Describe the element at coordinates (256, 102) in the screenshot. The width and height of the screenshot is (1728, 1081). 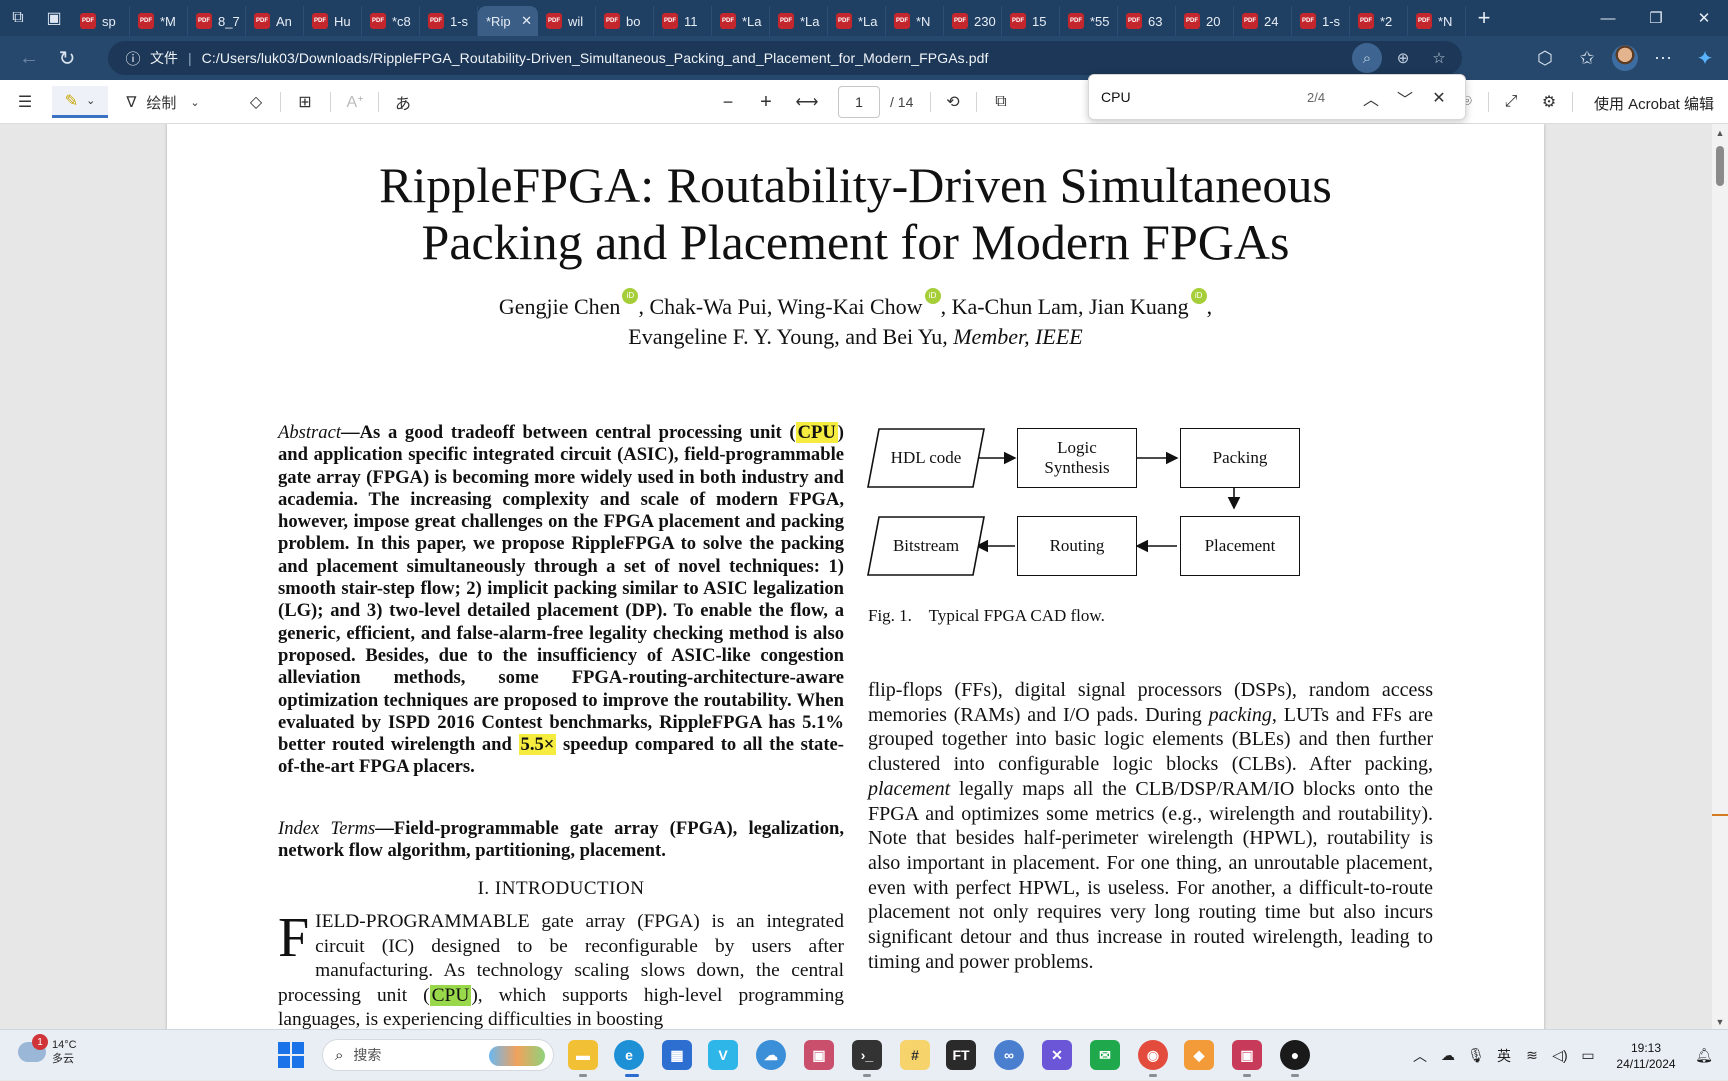
I see `eraser-icon: ◇` at that location.